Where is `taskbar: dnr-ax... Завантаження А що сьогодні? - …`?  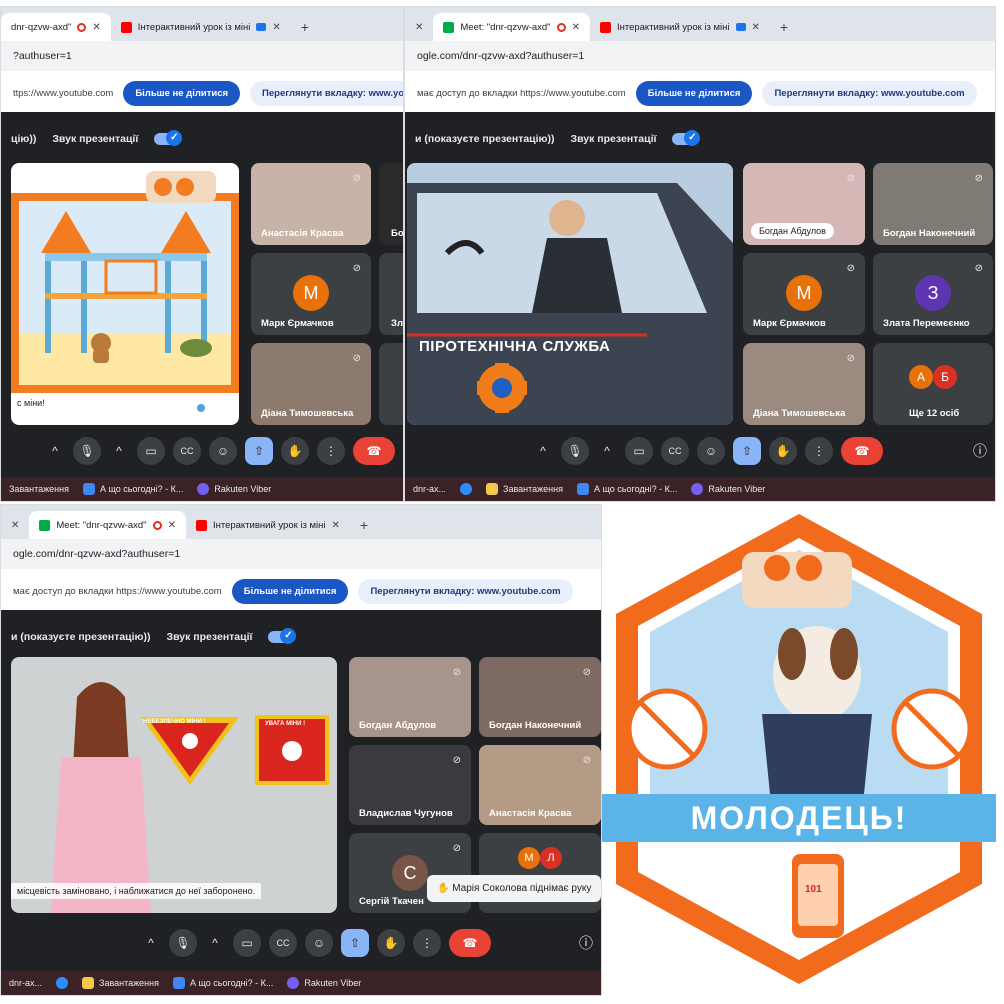 taskbar: dnr-ax... Завантаження А що сьогодні? - … is located at coordinates (301, 983).